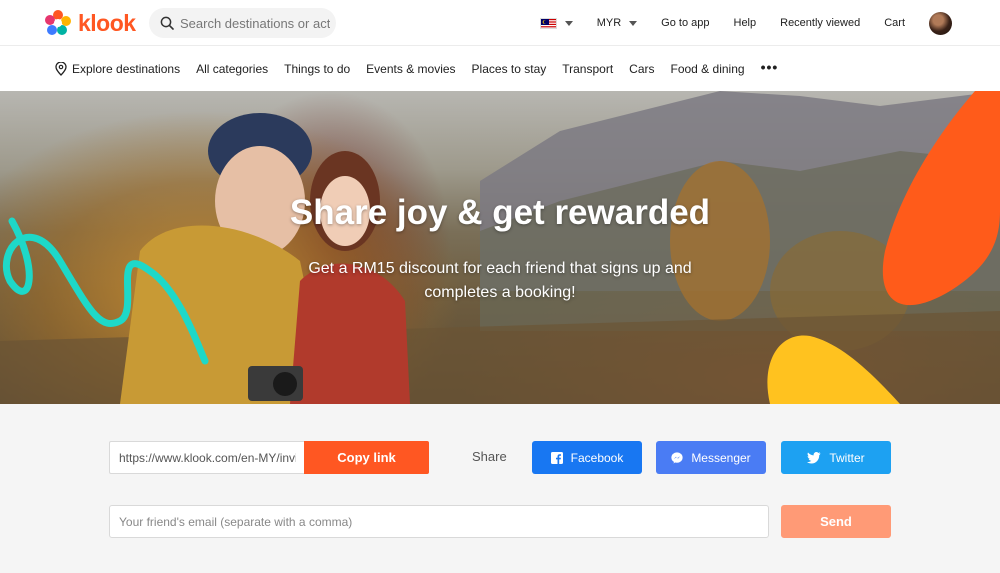 The height and width of the screenshot is (573, 1000). I want to click on hero-title: Share joy & get rewarded, so click(500, 212).